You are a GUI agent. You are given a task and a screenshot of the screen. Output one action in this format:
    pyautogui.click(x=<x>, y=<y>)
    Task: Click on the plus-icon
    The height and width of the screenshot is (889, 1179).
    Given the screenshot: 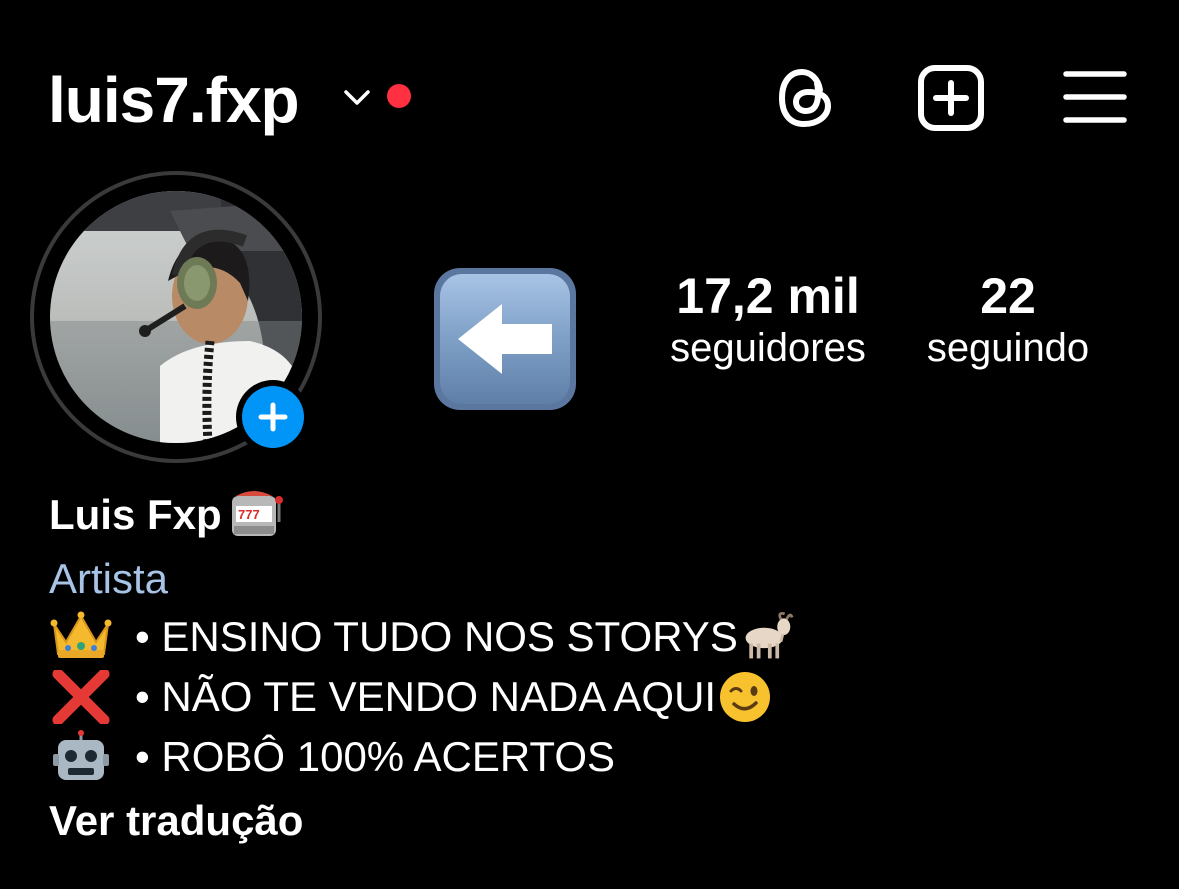 What is the action you would take?
    pyautogui.click(x=273, y=417)
    